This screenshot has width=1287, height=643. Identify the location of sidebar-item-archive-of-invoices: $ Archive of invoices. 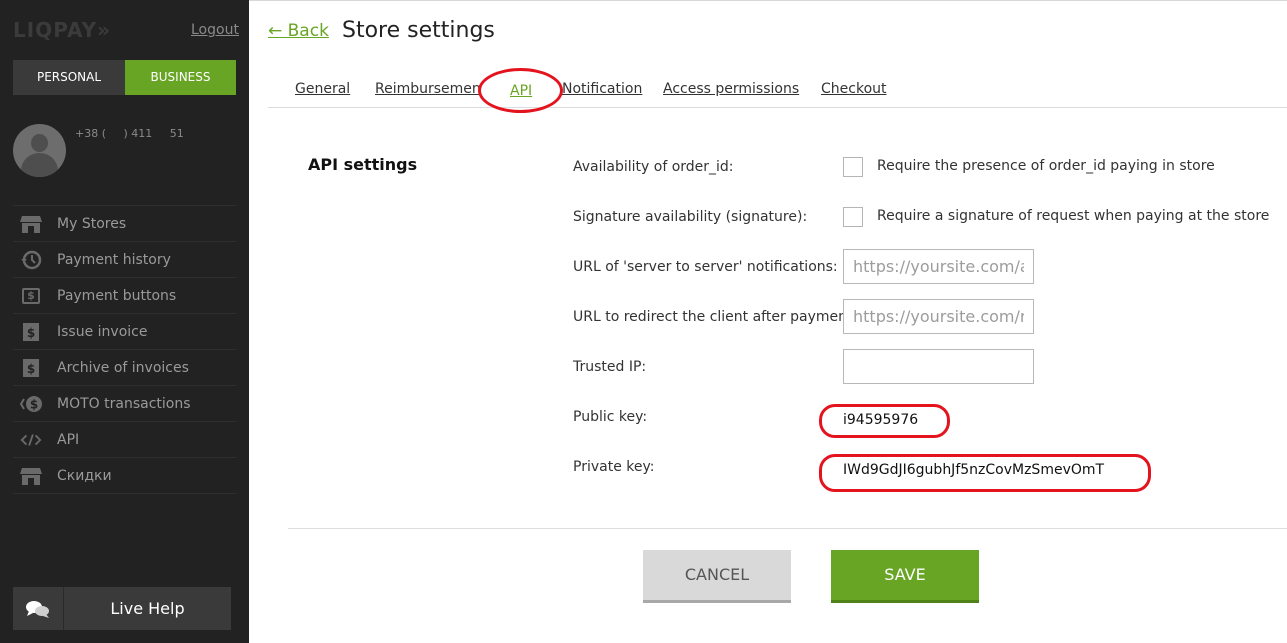
(124, 367).